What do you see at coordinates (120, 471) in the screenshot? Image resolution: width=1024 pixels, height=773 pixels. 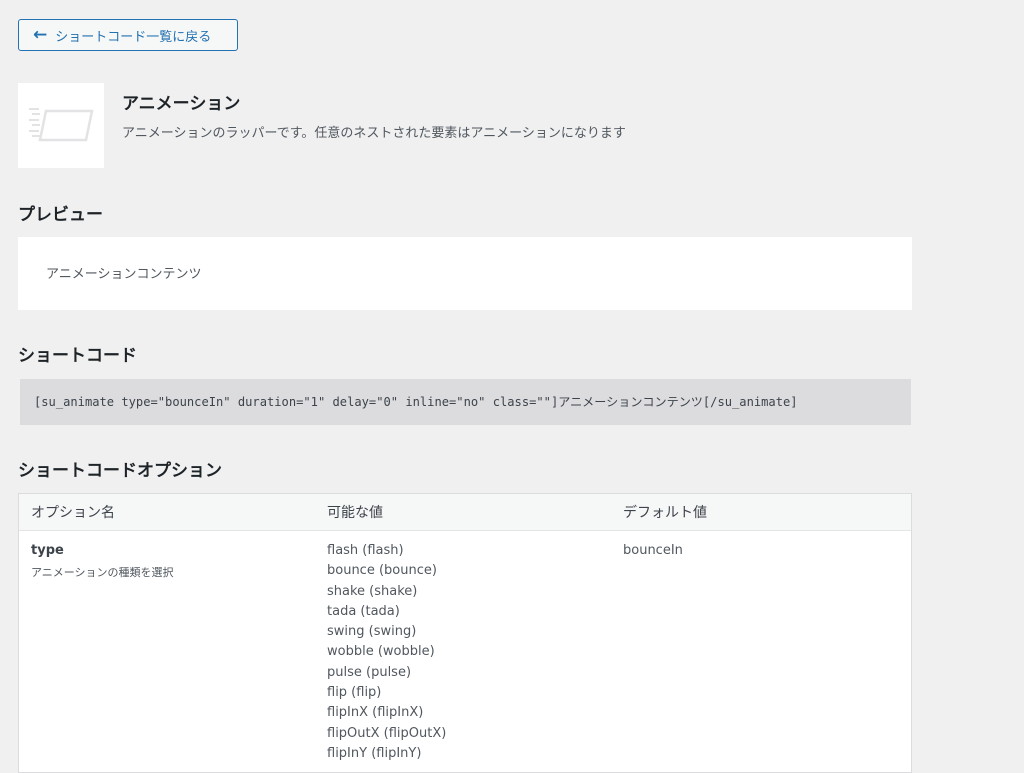 I see `options-heading: ショートコードオプション` at bounding box center [120, 471].